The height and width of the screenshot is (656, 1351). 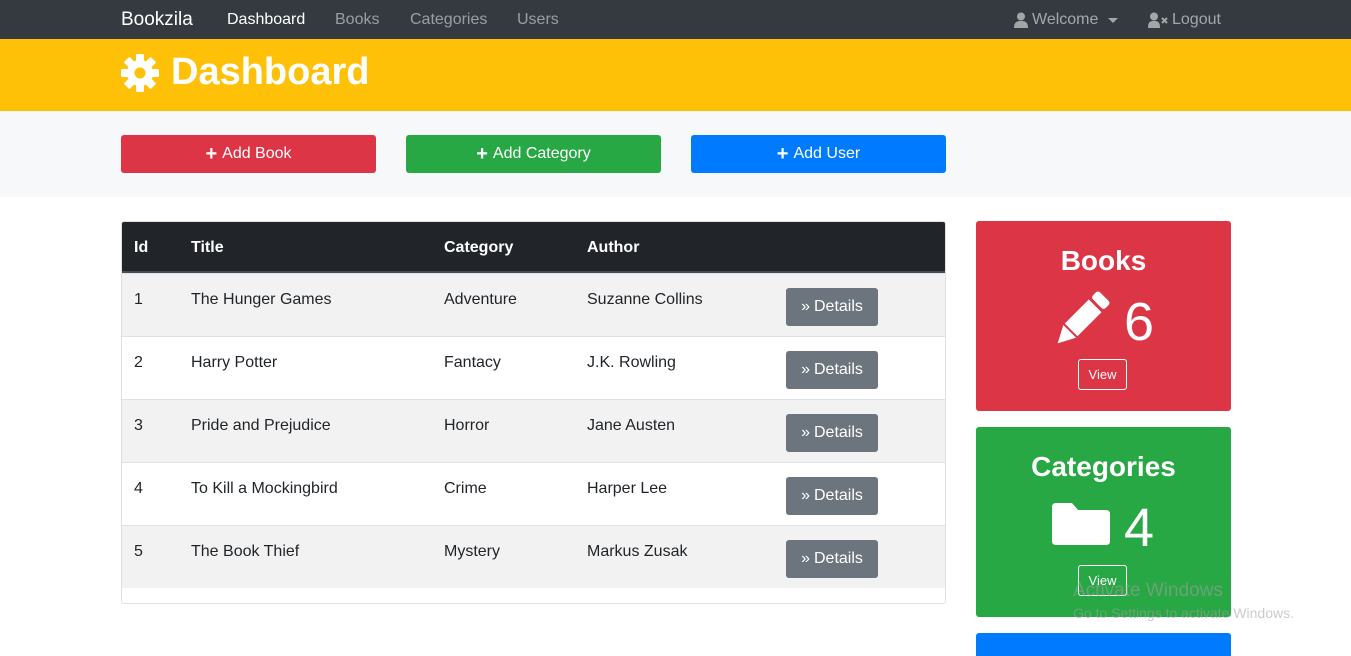 I want to click on add-book-label: Add Book, so click(x=257, y=153).